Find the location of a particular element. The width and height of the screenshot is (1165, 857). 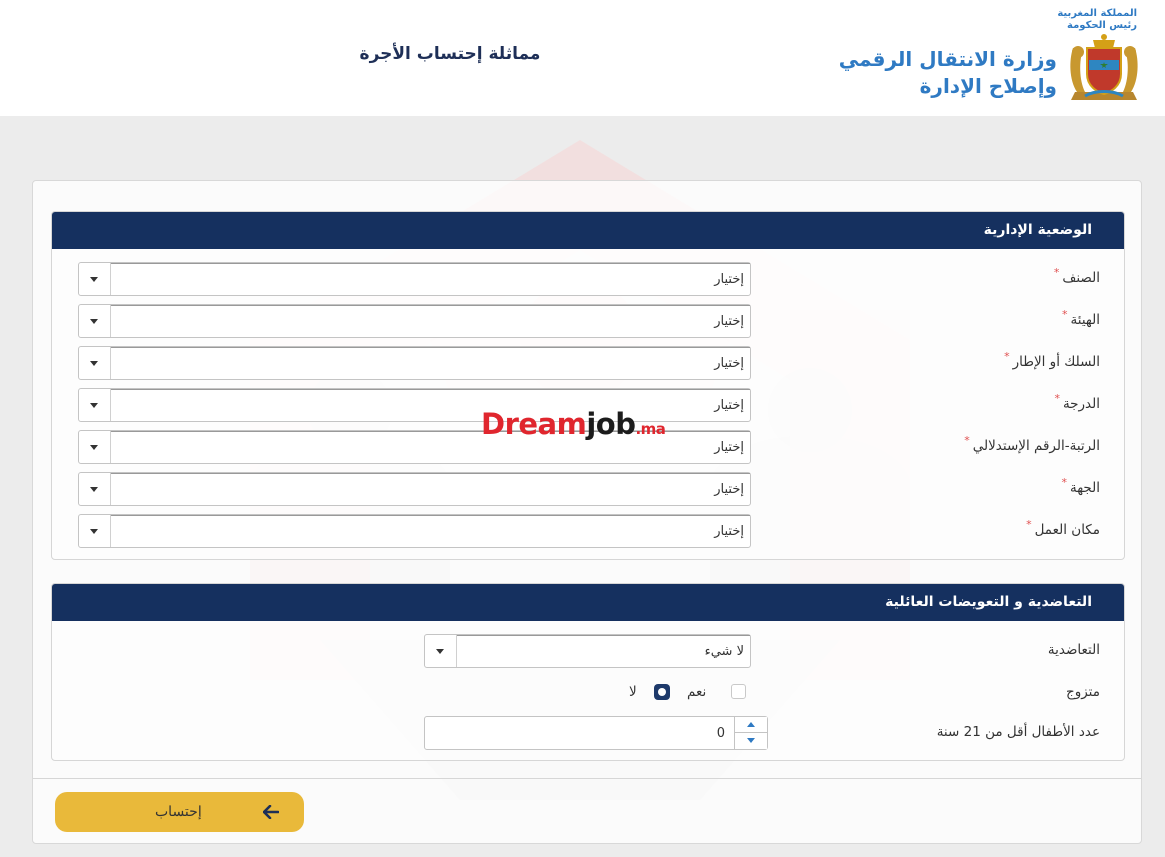

kingdom-text: المملكة المغربية رئيس الحكومة is located at coordinates (1097, 20).